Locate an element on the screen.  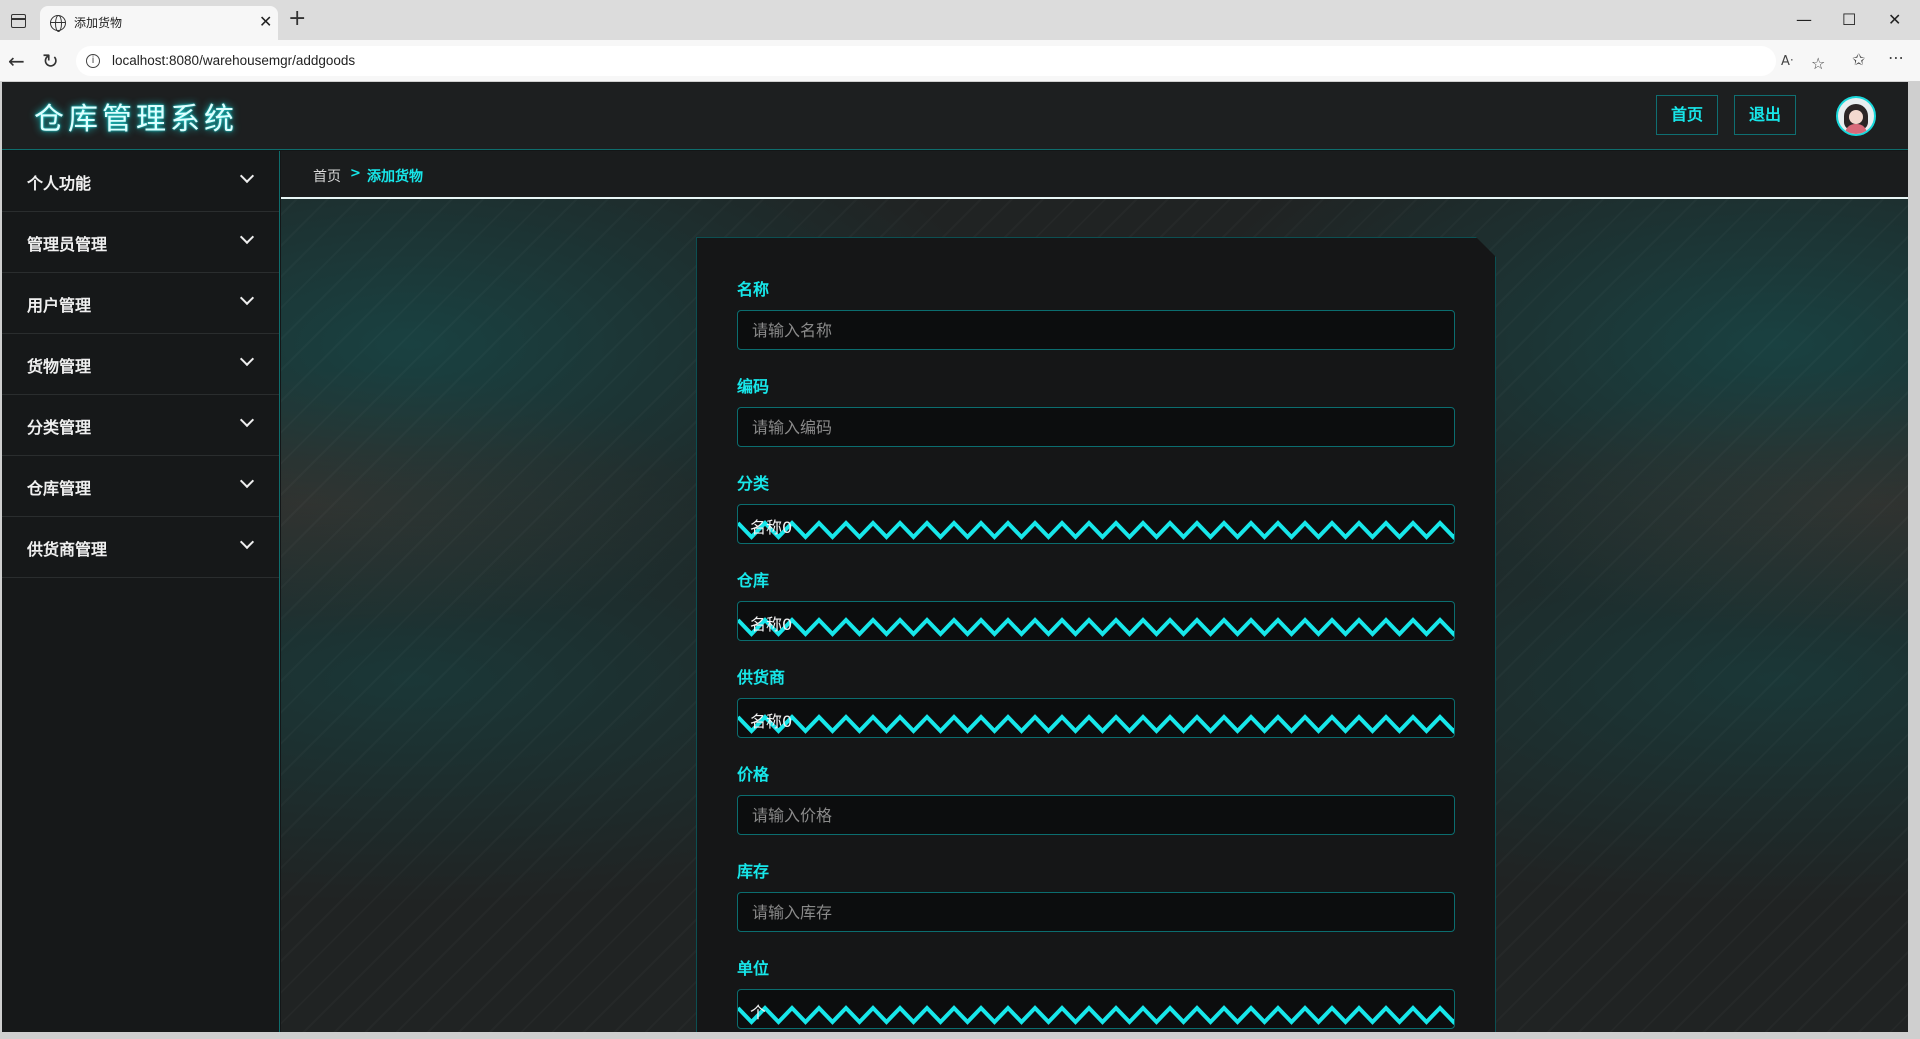
code-input is located at coordinates (1096, 427).